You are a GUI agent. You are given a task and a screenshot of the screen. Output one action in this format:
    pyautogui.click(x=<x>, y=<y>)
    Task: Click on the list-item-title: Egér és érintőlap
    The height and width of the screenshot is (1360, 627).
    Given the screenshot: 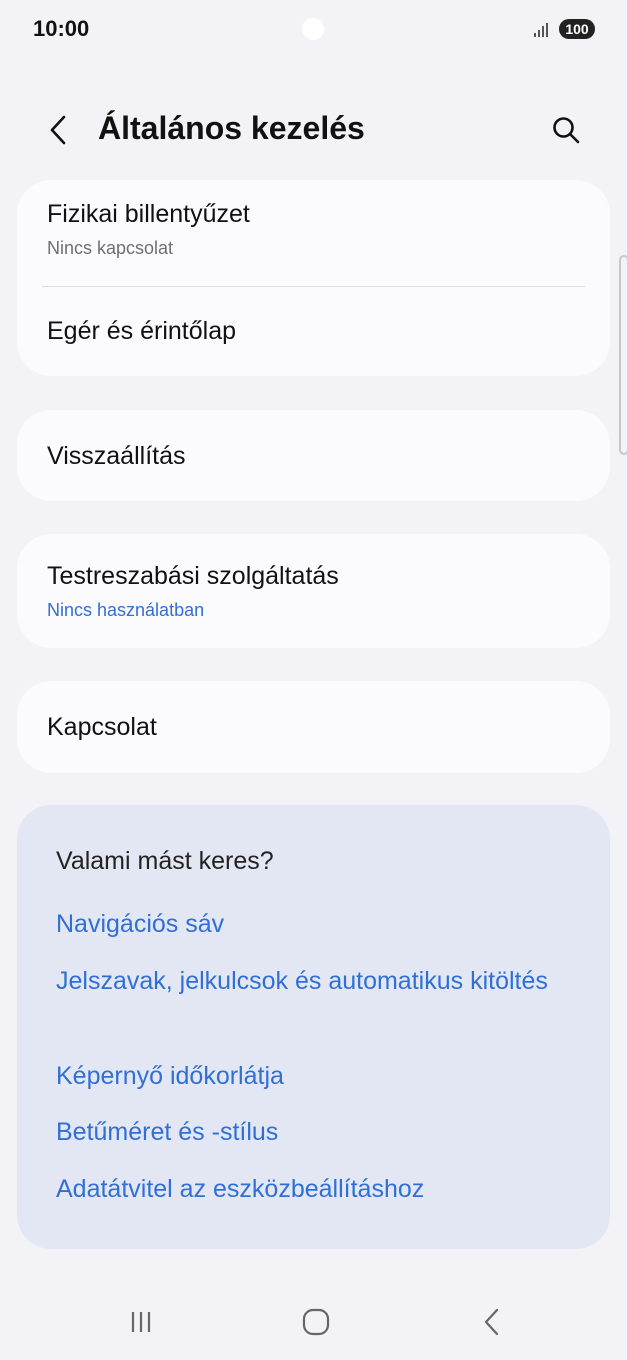 What is the action you would take?
    pyautogui.click(x=142, y=331)
    